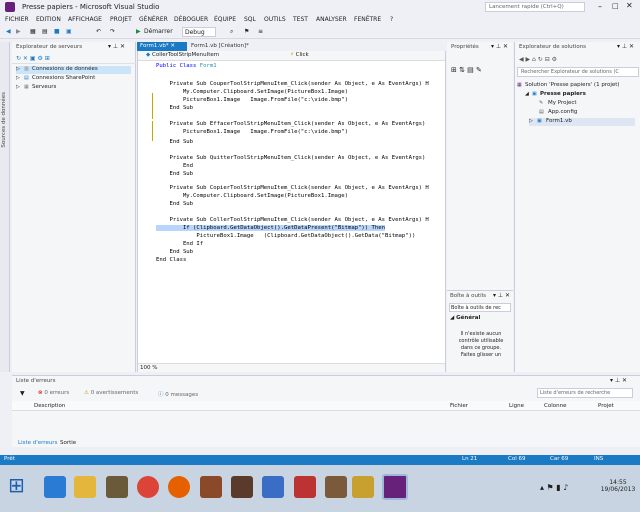 This screenshot has height=512, width=640. What do you see at coordinates (585, 393) in the screenshot?
I see `error-search-input: Liste d'erreurs de recherche` at bounding box center [585, 393].